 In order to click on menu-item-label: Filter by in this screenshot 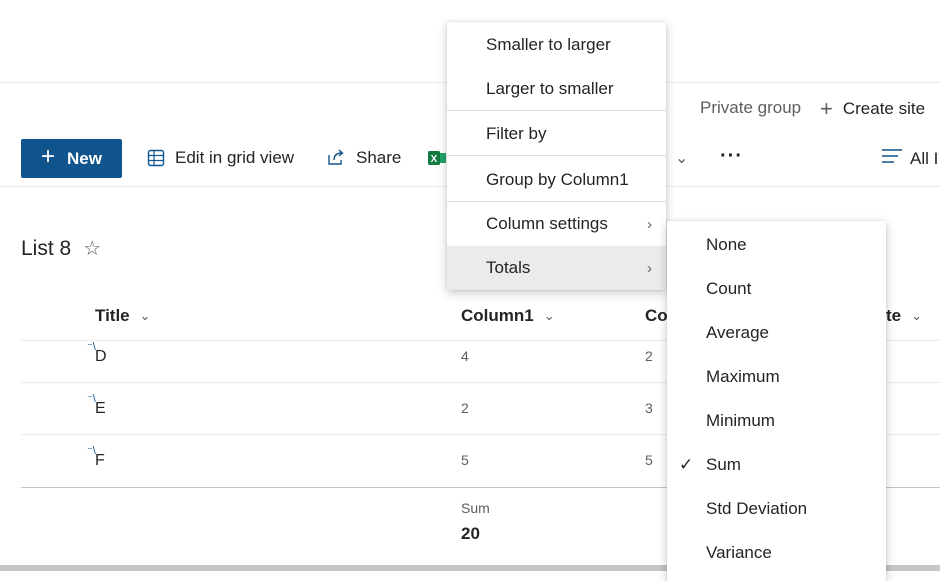, I will do `click(516, 133)`.